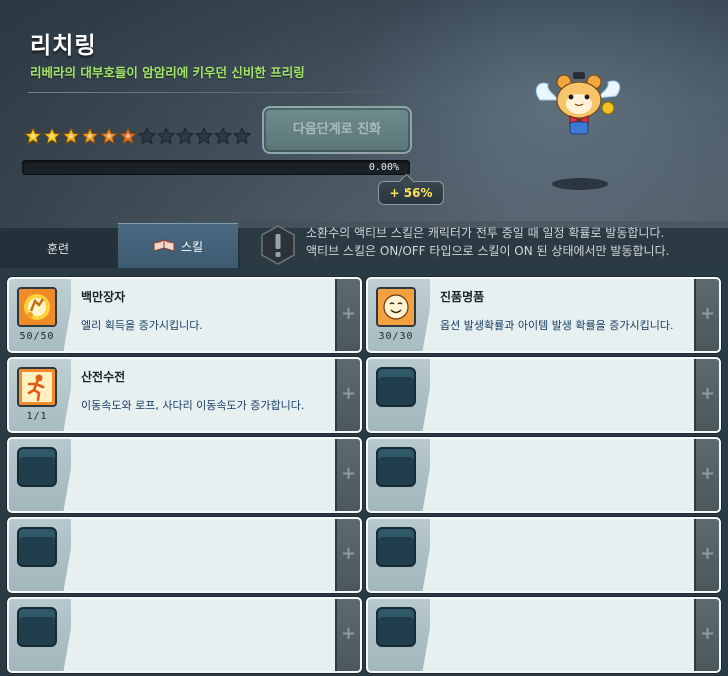 This screenshot has width=728, height=676. I want to click on evolve-button: 다음단계로 진화, so click(337, 130).